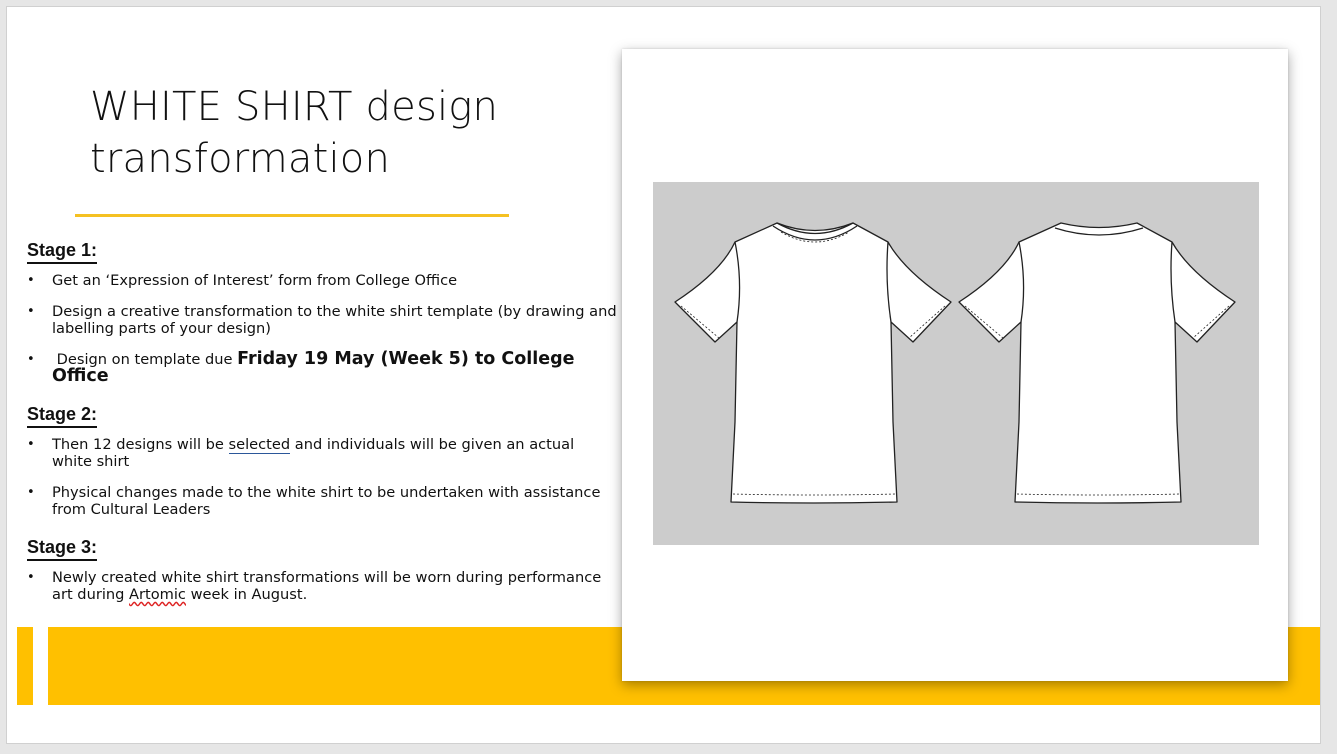 The image size is (1337, 754). Describe the element at coordinates (157, 594) in the screenshot. I see `spelling-flagged-word: Artomic` at that location.